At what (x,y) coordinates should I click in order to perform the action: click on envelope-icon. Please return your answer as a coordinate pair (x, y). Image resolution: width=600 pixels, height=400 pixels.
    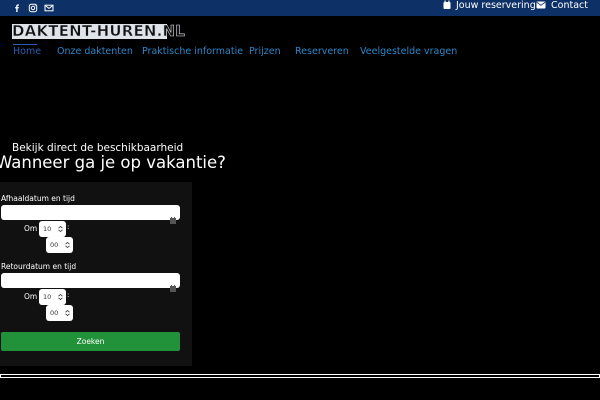
    Looking at the image, I should click on (541, 6).